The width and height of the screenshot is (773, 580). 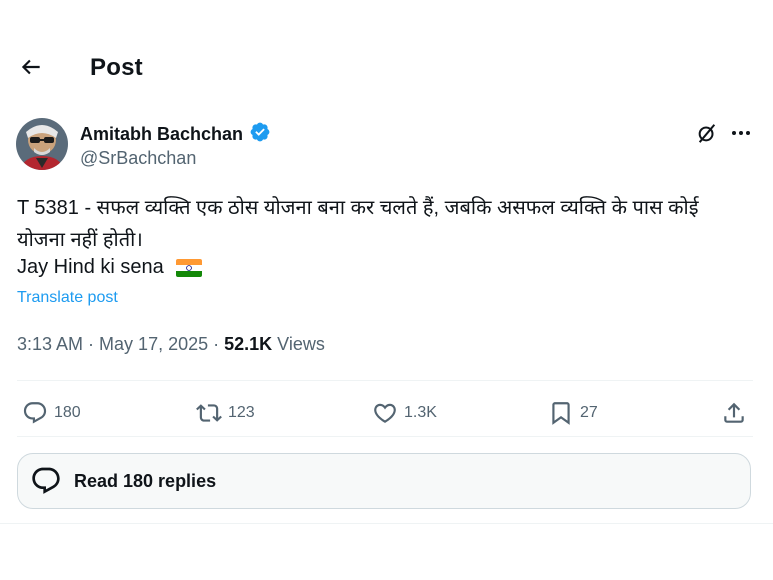 I want to click on author-row: Amitabh Bachchan, so click(x=175, y=134).